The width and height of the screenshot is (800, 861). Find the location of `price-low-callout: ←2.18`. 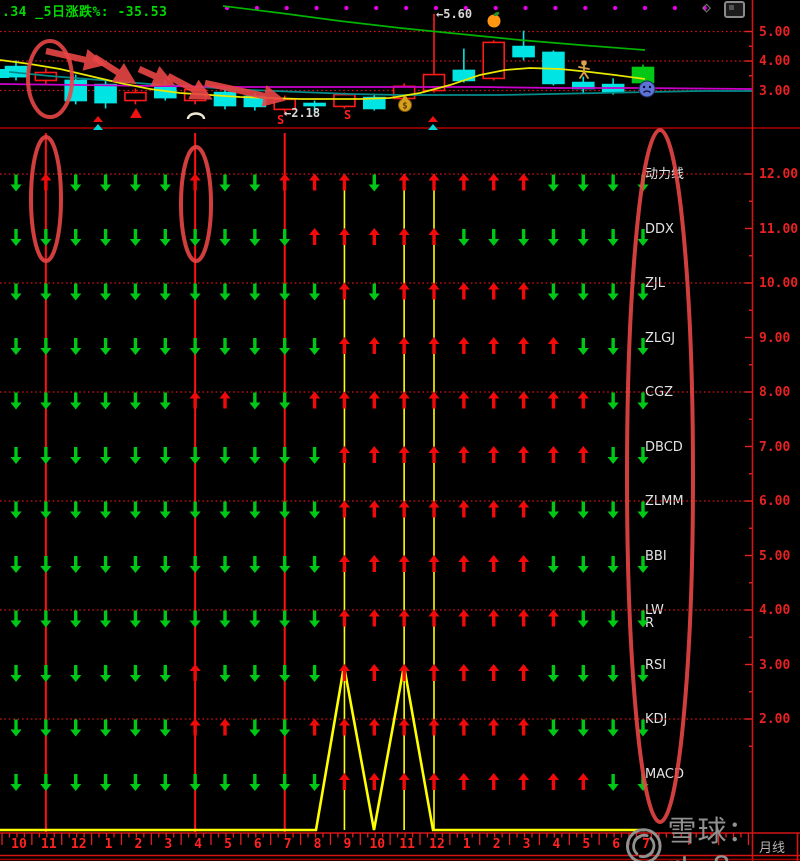

price-low-callout: ←2.18 is located at coordinates (302, 113).